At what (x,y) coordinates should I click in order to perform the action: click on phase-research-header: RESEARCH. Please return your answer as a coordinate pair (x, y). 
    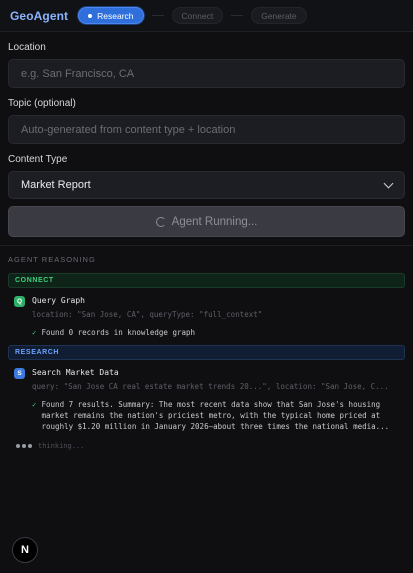
    Looking at the image, I should click on (206, 352).